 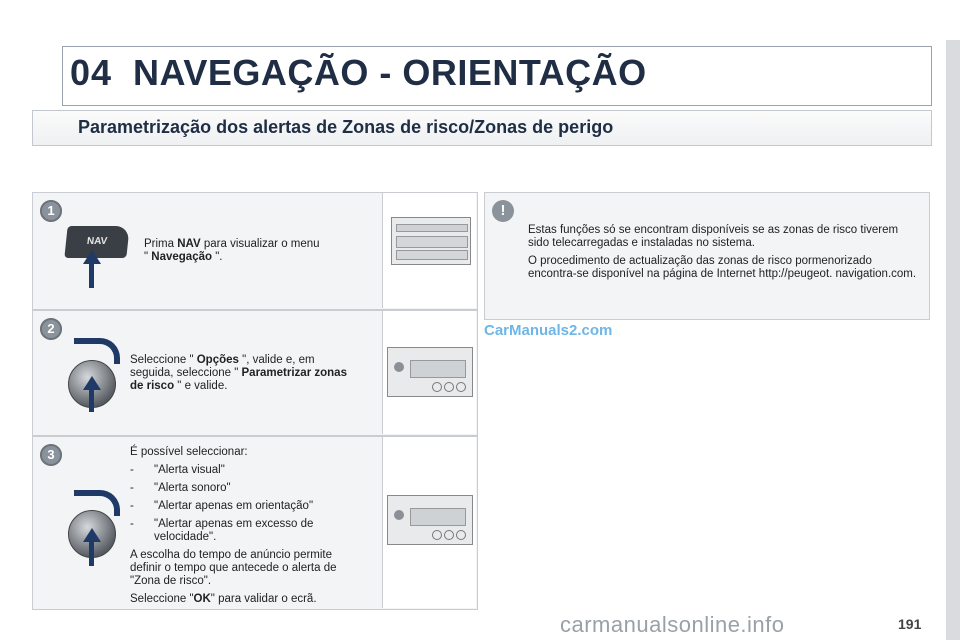 I want to click on warning-icon: !, so click(x=503, y=211).